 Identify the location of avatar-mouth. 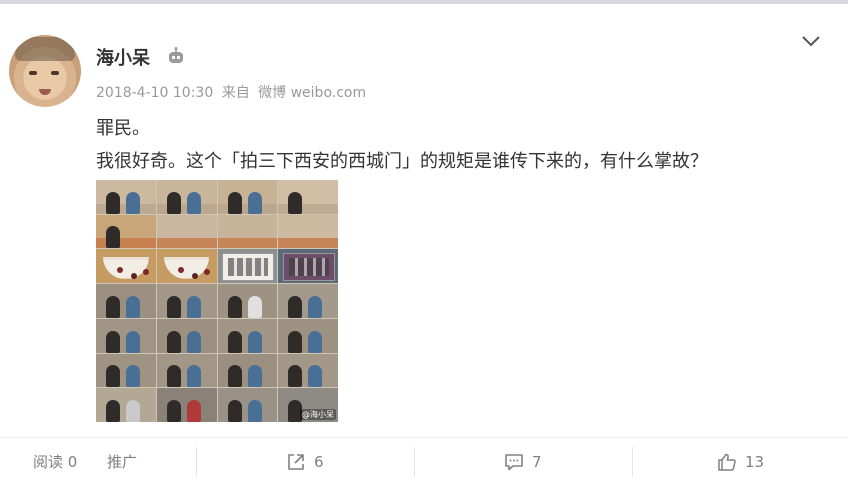
(45, 92).